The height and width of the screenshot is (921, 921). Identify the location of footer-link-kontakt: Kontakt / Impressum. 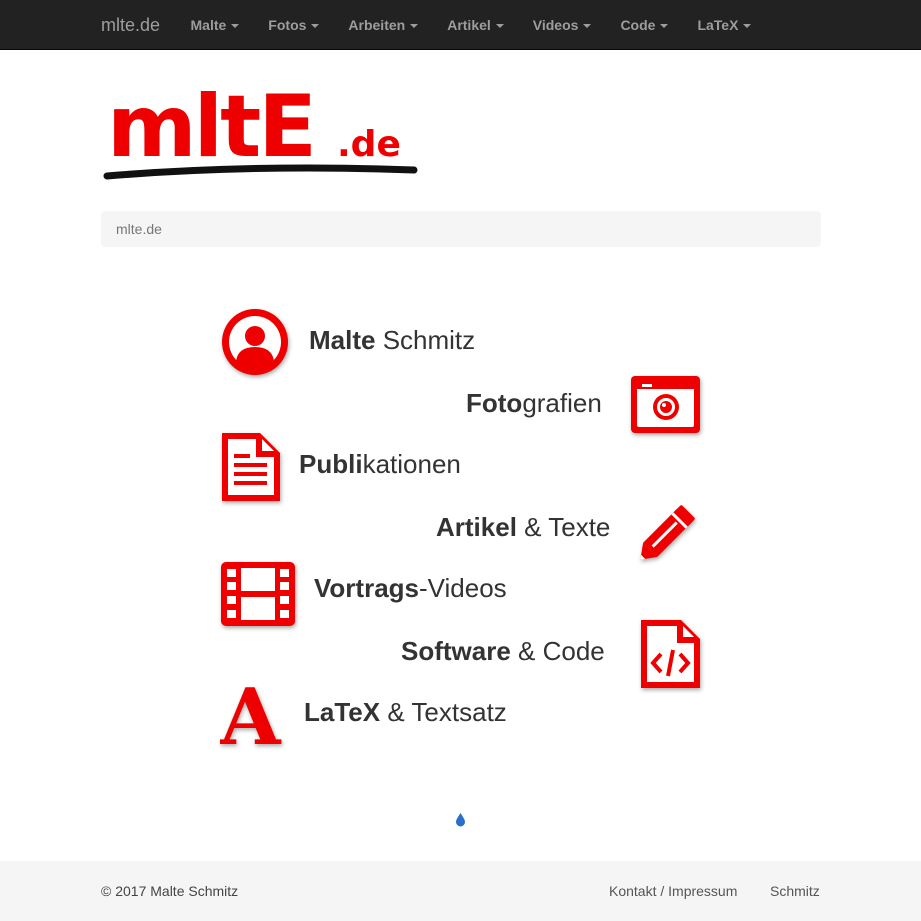
(673, 891).